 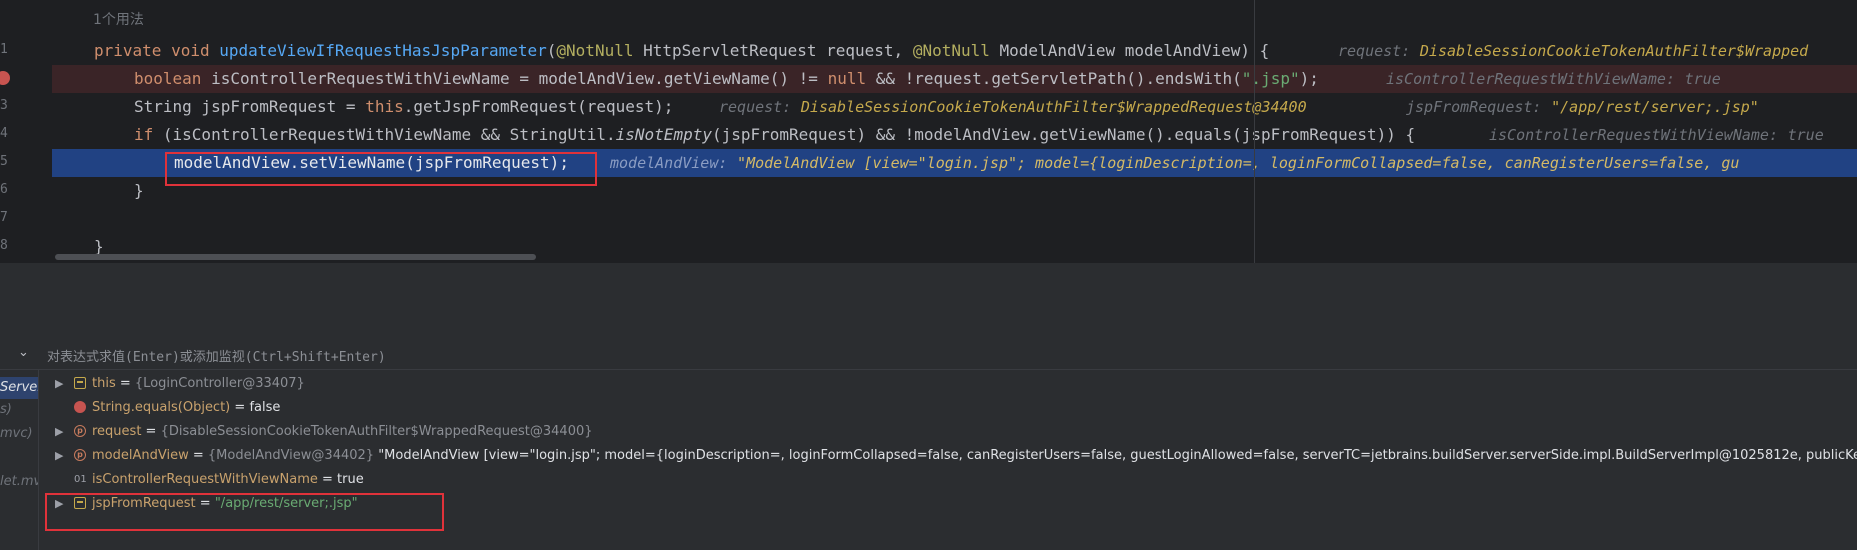 I want to click on static-method-call: isNotEmpty, so click(x=663, y=134).